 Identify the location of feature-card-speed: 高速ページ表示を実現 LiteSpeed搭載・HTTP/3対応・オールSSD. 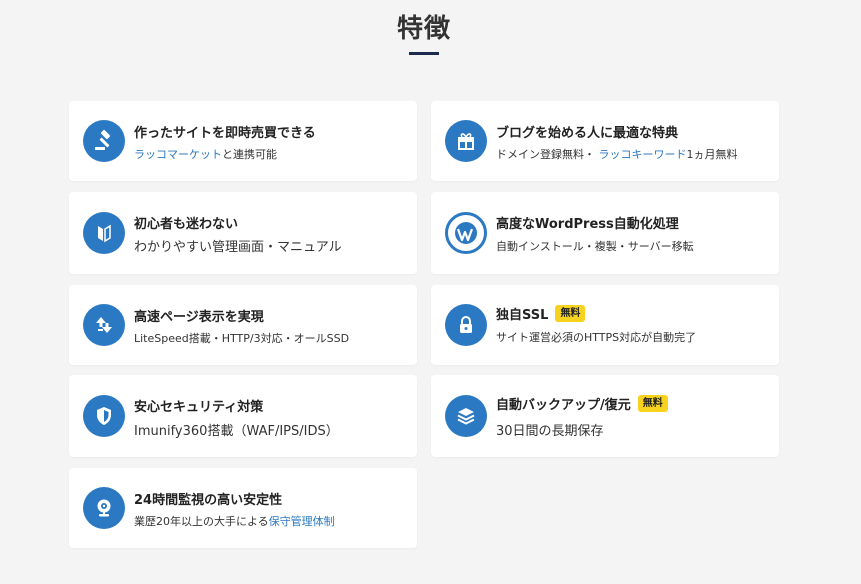
(243, 325).